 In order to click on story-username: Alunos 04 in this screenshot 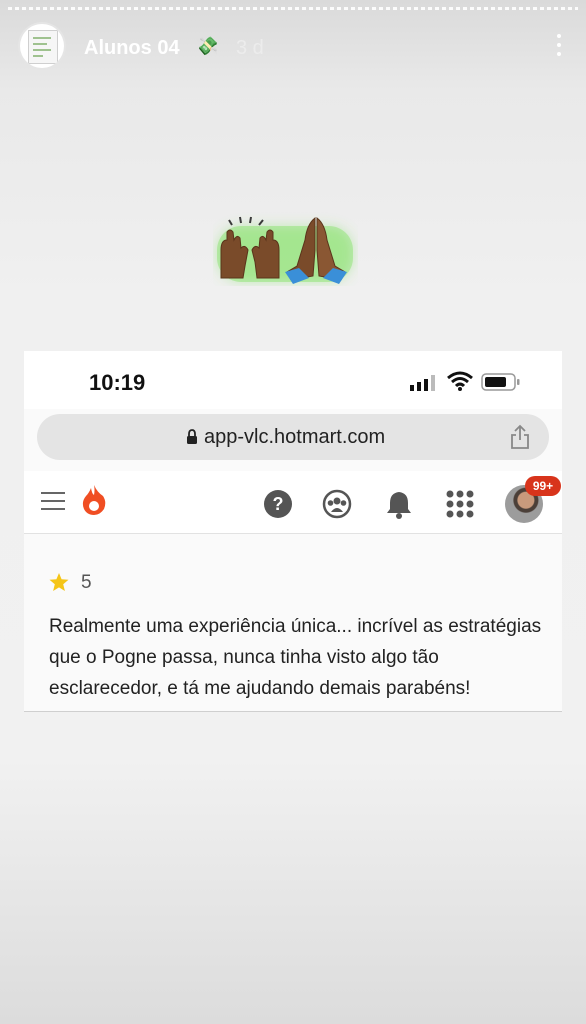, I will do `click(132, 48)`.